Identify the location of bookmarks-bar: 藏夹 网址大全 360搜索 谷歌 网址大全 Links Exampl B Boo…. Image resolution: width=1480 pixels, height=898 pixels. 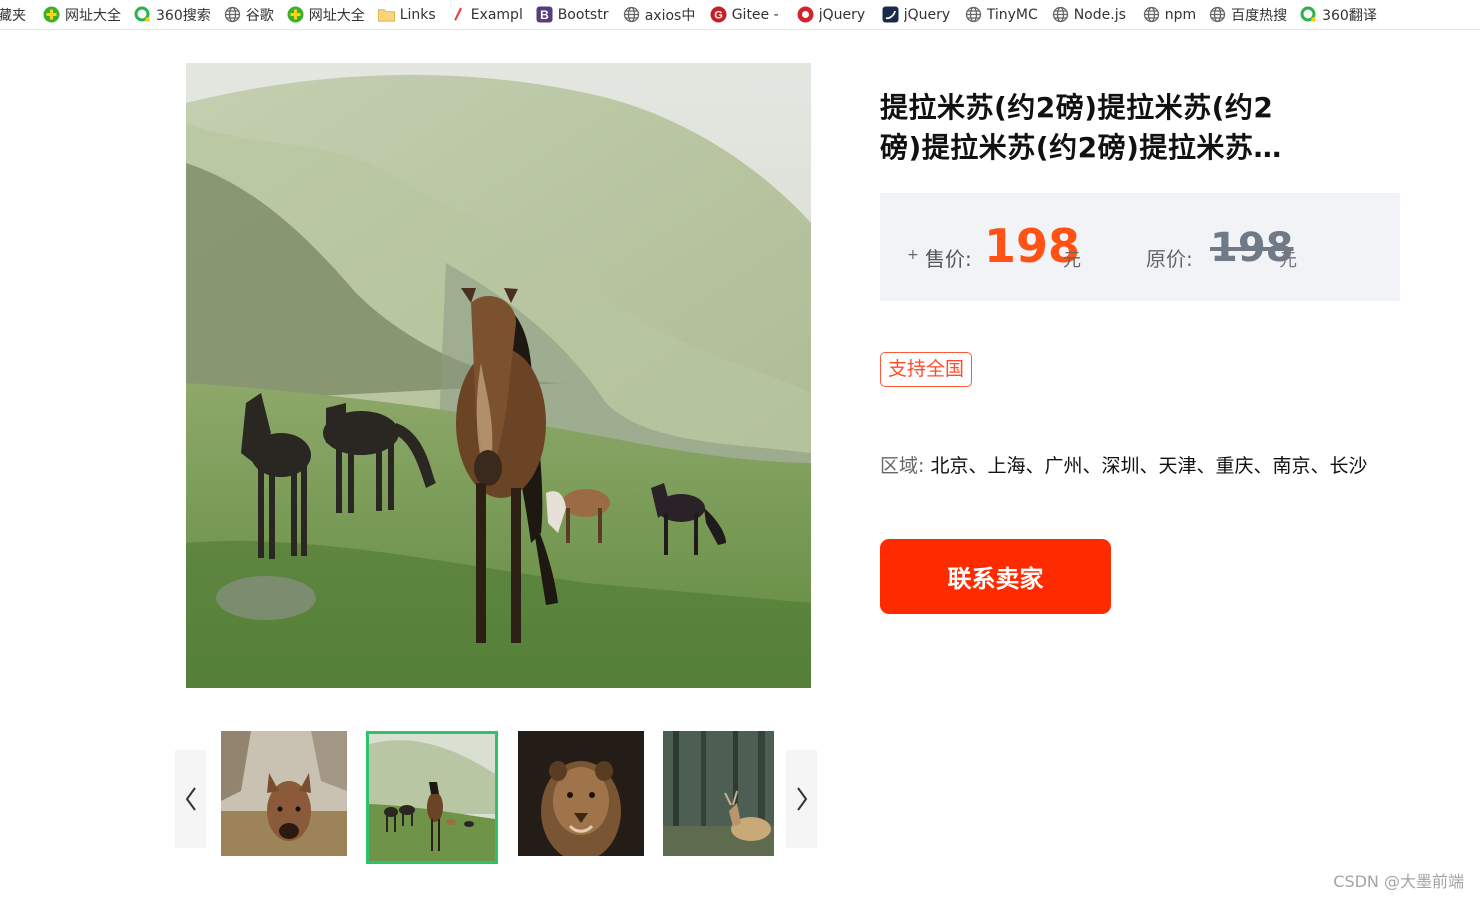
(740, 15).